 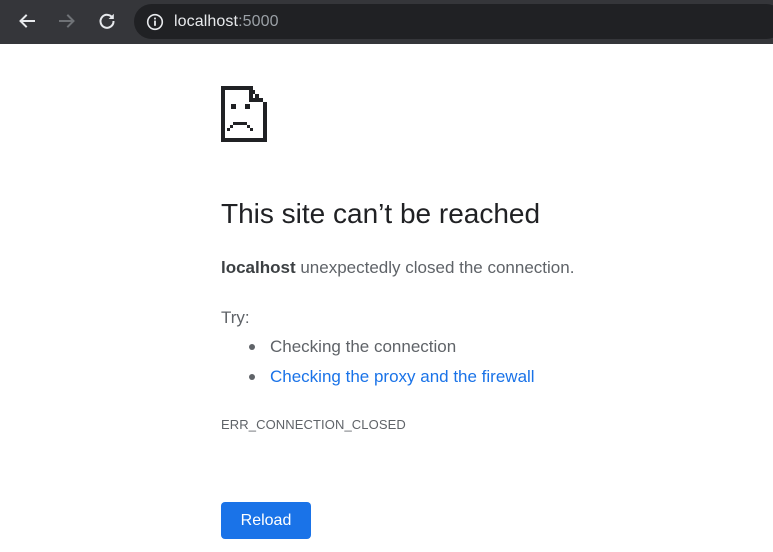 What do you see at coordinates (258, 21) in the screenshot?
I see `url-port: :5000` at bounding box center [258, 21].